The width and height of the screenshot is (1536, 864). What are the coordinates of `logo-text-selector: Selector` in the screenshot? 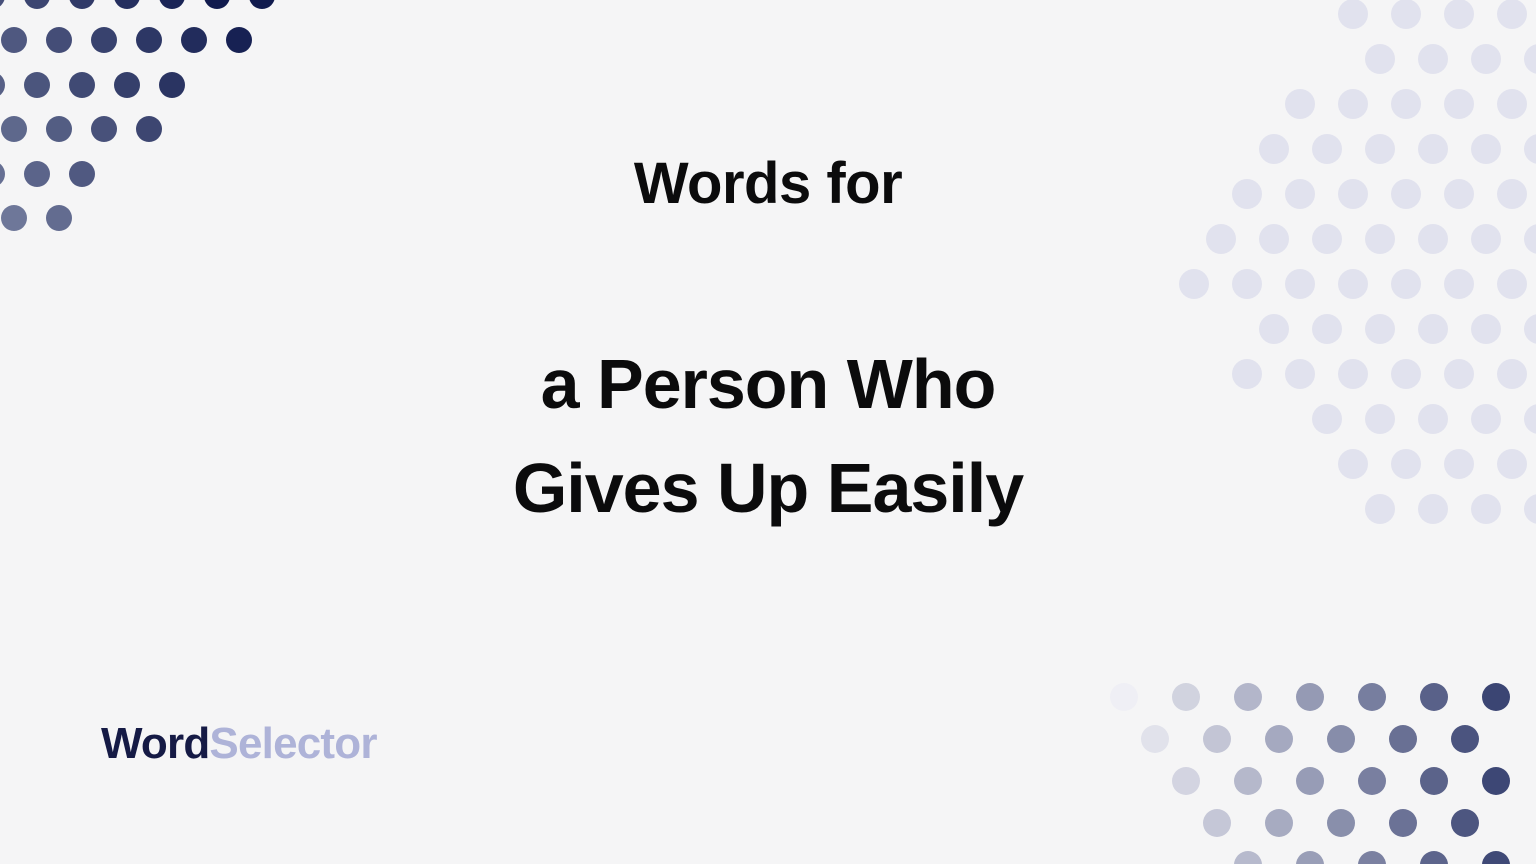 It's located at (293, 743).